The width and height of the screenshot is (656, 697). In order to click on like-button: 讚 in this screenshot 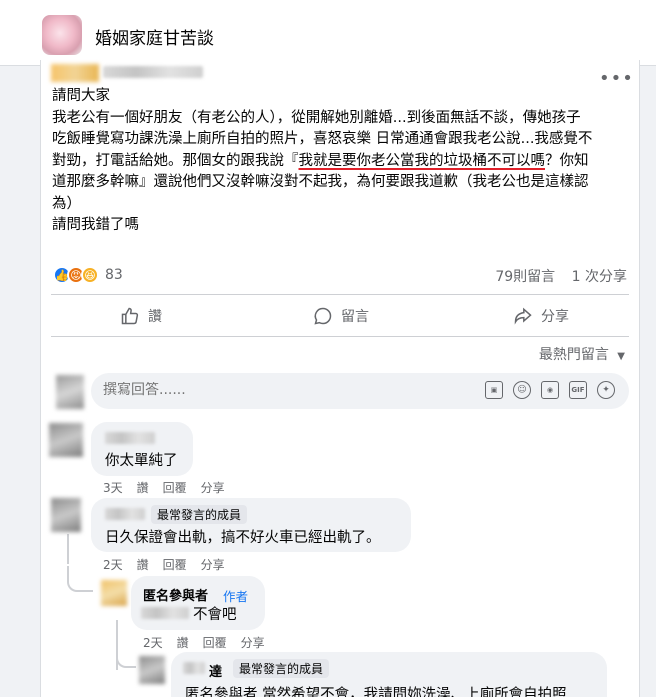, I will do `click(141, 316)`.